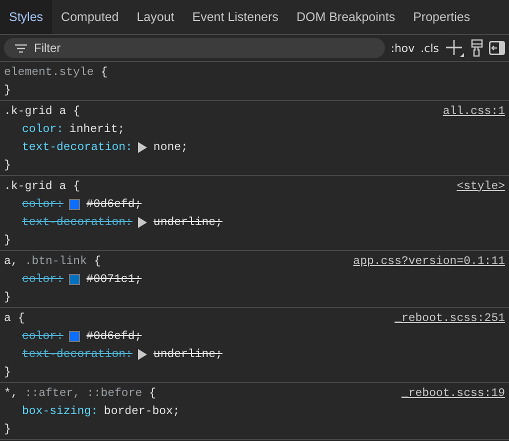 The width and height of the screenshot is (509, 441). What do you see at coordinates (497, 48) in the screenshot?
I see `sidebar-toggle-icon` at bounding box center [497, 48].